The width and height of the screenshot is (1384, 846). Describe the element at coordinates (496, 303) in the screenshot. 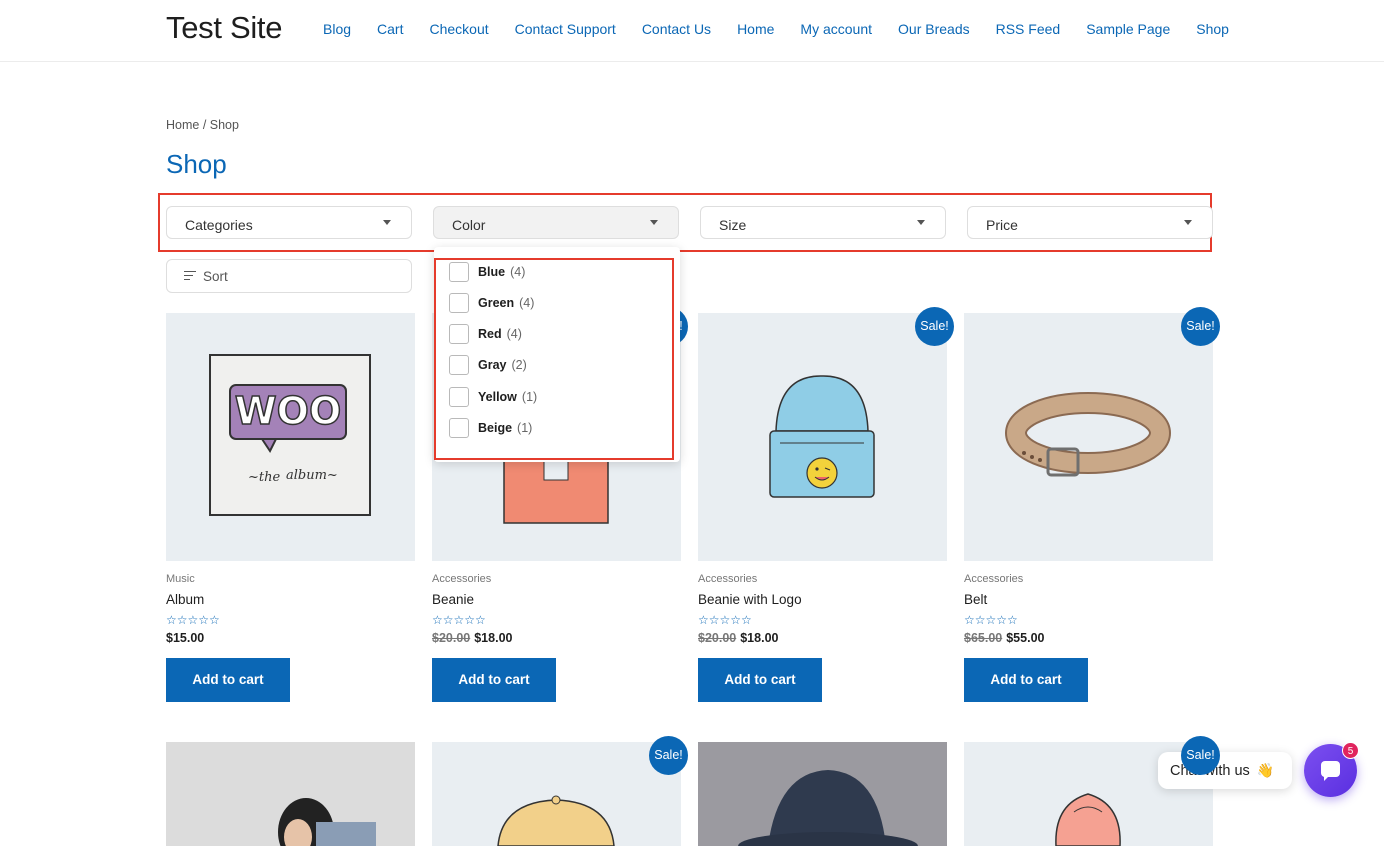

I see `option-name: Green` at that location.